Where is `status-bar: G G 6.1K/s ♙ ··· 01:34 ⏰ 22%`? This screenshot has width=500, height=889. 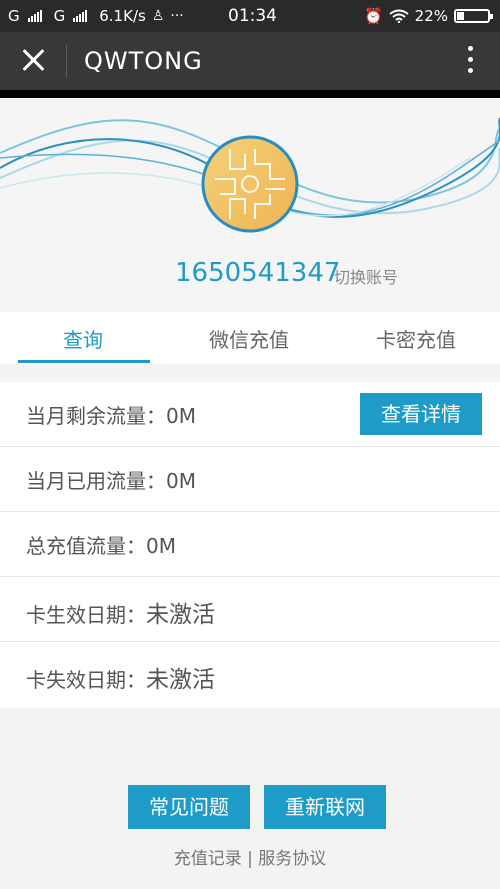
status-bar: G G 6.1K/s ♙ ··· 01:34 ⏰ 22% is located at coordinates (250, 16).